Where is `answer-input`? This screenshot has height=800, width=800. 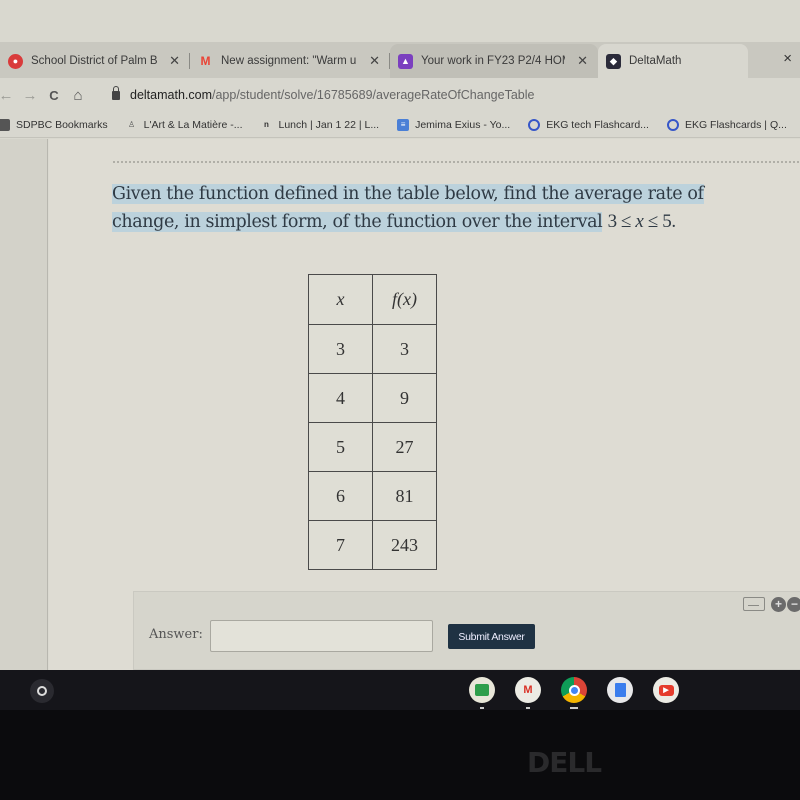 answer-input is located at coordinates (321, 636).